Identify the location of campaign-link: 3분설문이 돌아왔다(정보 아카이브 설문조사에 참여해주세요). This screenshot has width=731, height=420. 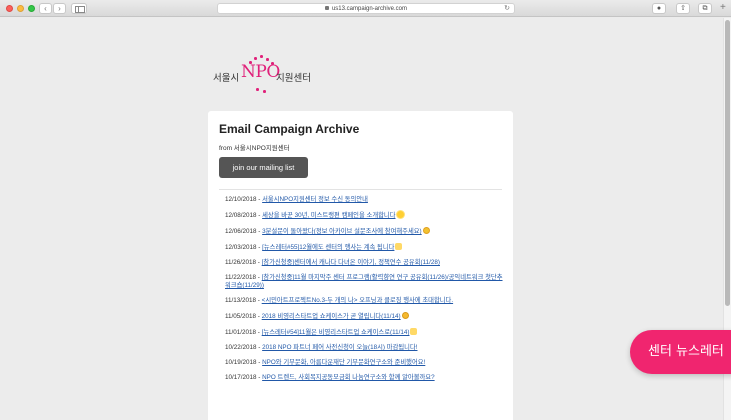
(342, 231).